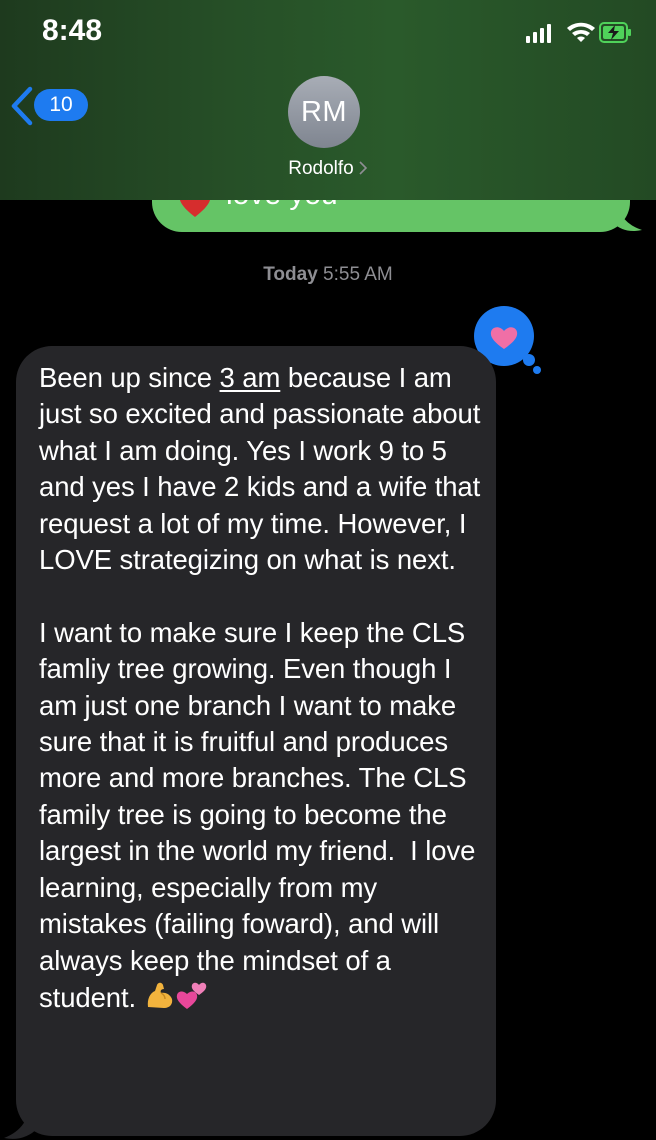  What do you see at coordinates (22, 106) in the screenshot?
I see `chevron-left-icon` at bounding box center [22, 106].